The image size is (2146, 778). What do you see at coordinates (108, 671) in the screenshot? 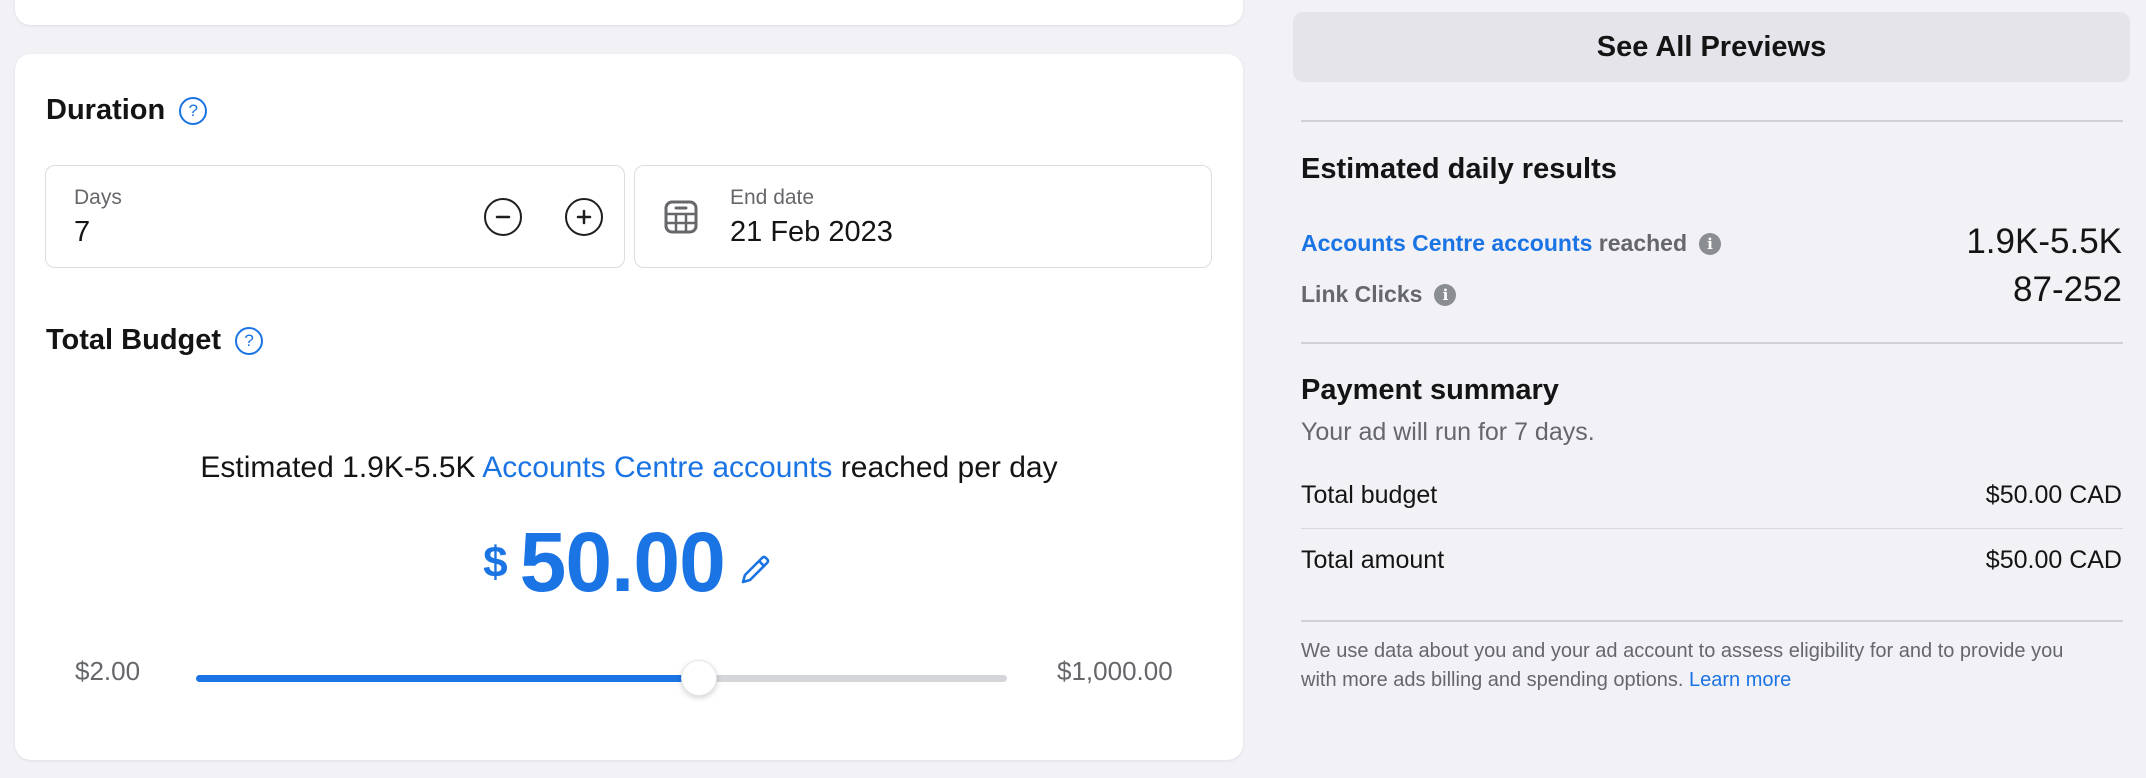
I see `slider-min-label: $2.00` at bounding box center [108, 671].